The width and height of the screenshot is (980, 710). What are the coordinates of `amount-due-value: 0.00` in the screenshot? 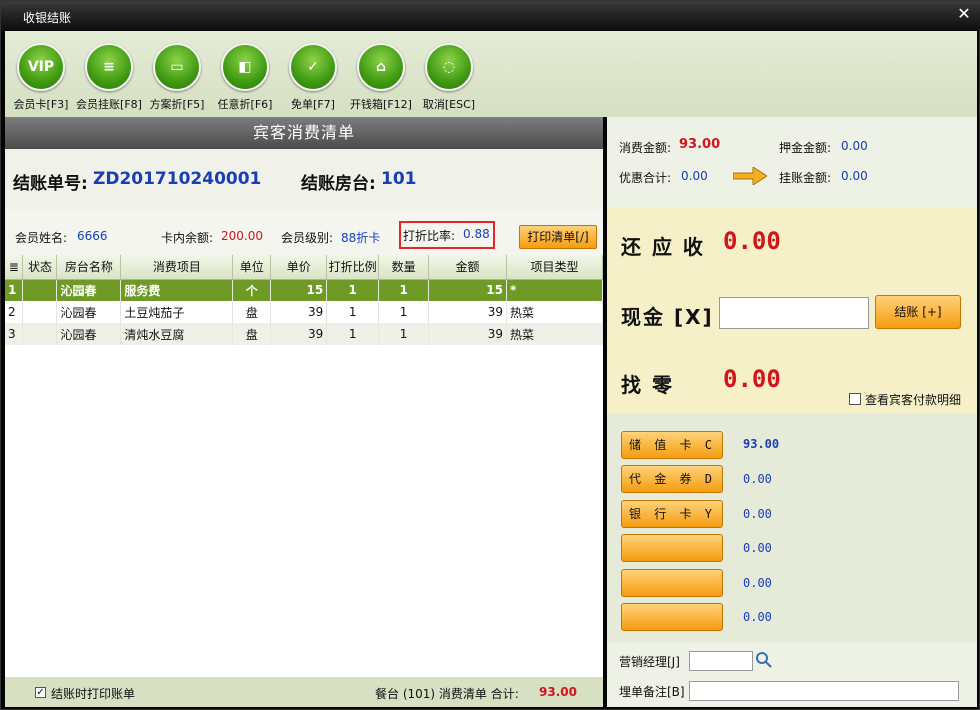 It's located at (752, 241).